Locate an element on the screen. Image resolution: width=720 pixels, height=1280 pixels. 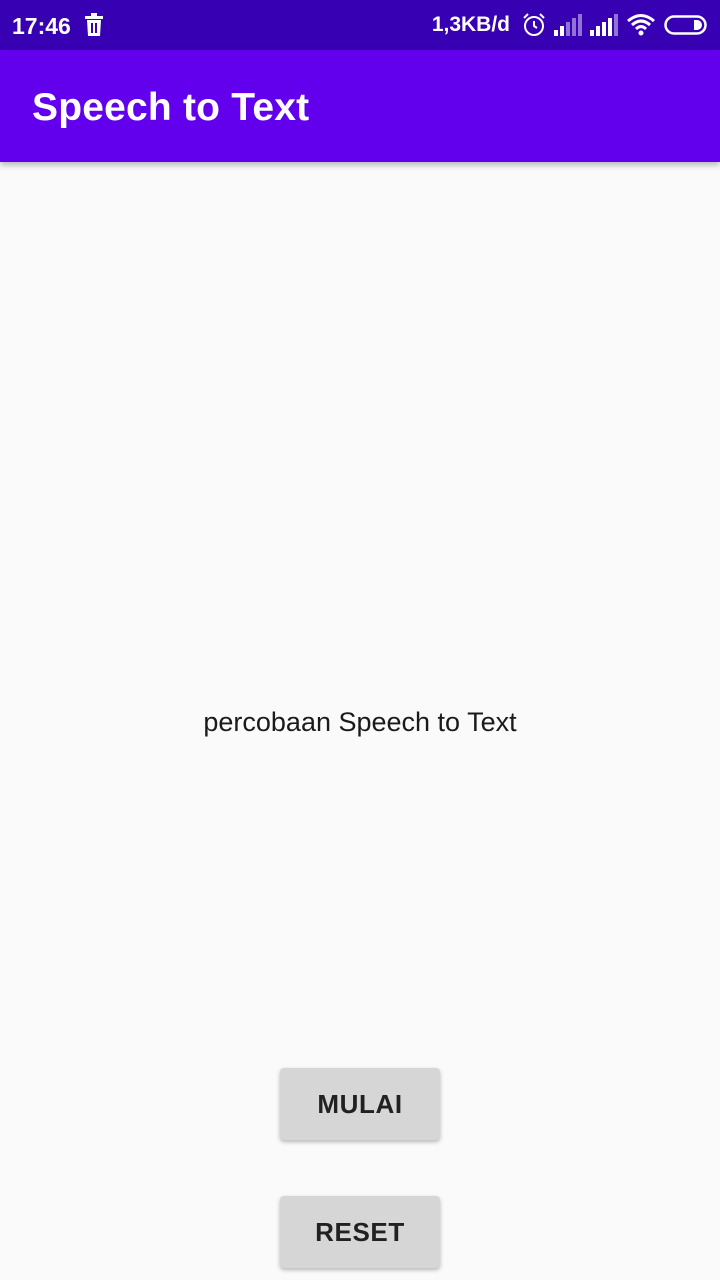
app-title: Speech to Text is located at coordinates (171, 107).